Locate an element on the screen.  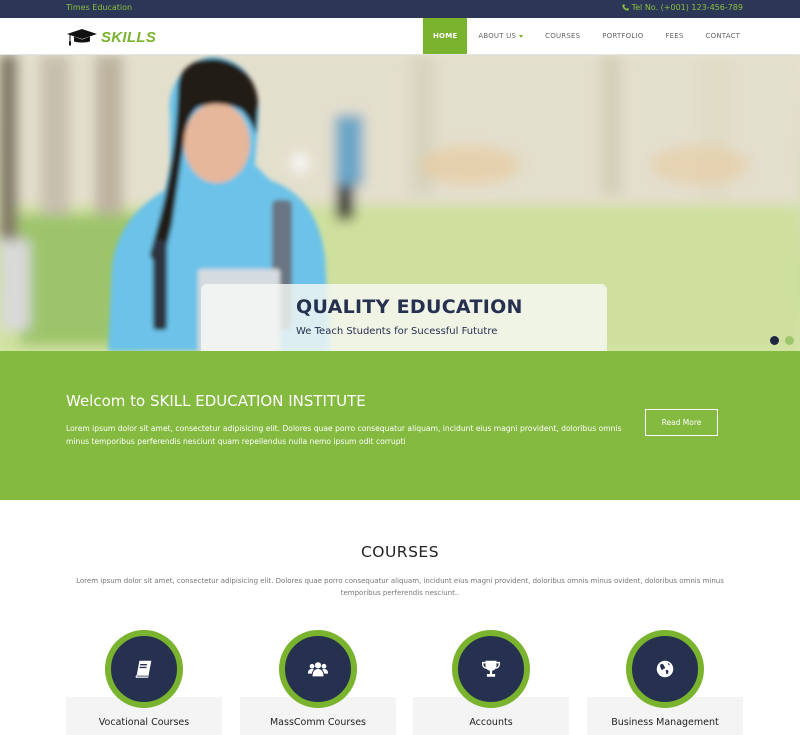
slide-title: QUALITY EDUCATION is located at coordinates (409, 307).